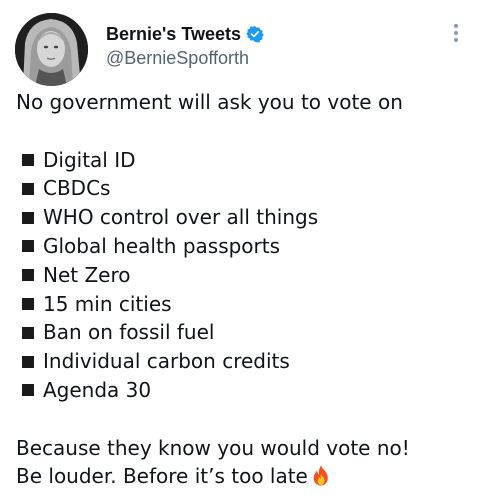 The width and height of the screenshot is (482, 500). What do you see at coordinates (162, 245) in the screenshot?
I see `list-item-text: Global health passports` at bounding box center [162, 245].